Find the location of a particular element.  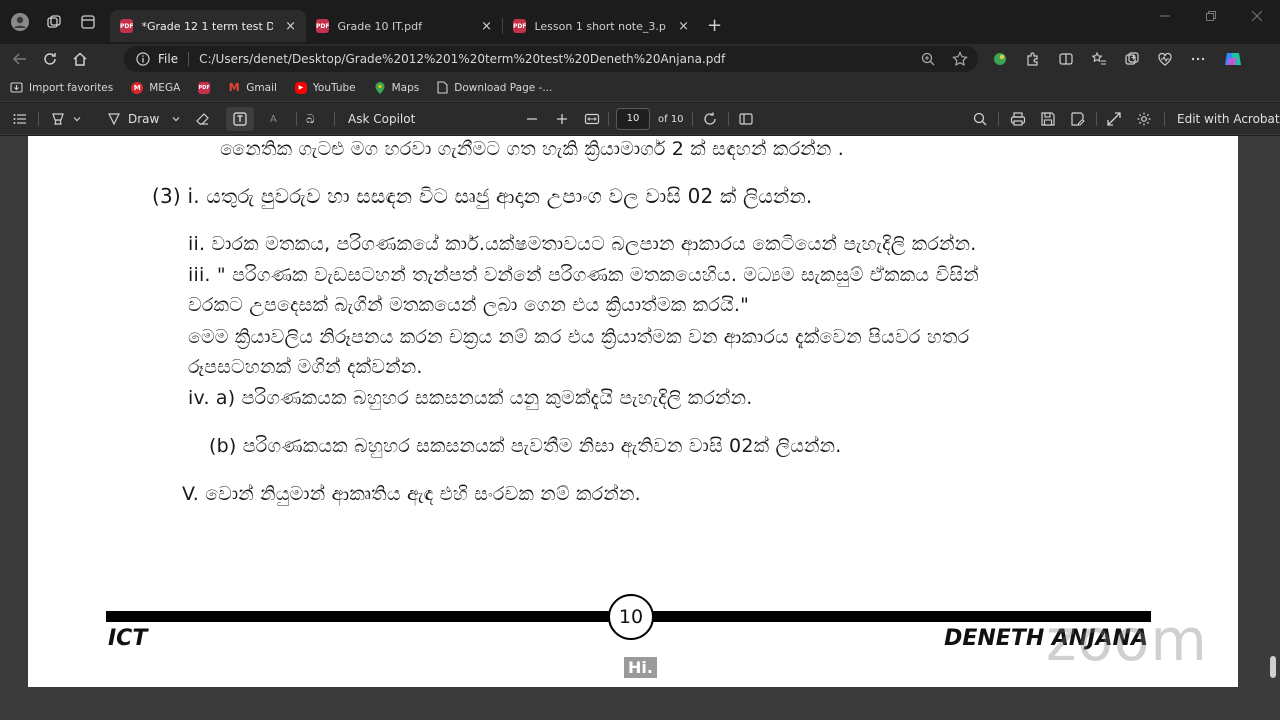

settings-more-button is located at coordinates (1198, 59).